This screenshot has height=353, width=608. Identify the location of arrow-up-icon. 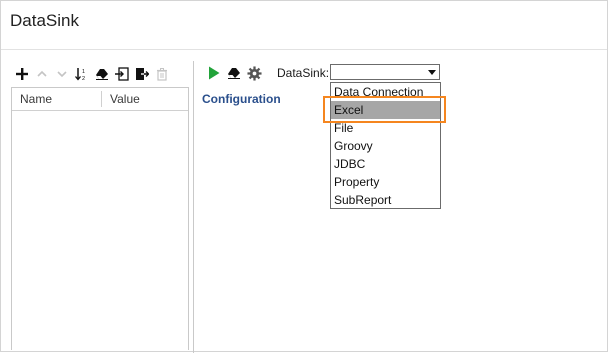
(42, 74).